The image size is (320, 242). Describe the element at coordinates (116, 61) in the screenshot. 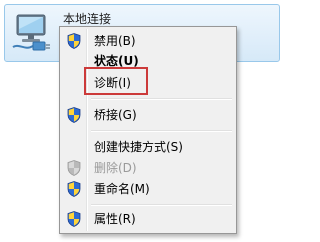

I see `menu-item-label: 状态(U)` at that location.